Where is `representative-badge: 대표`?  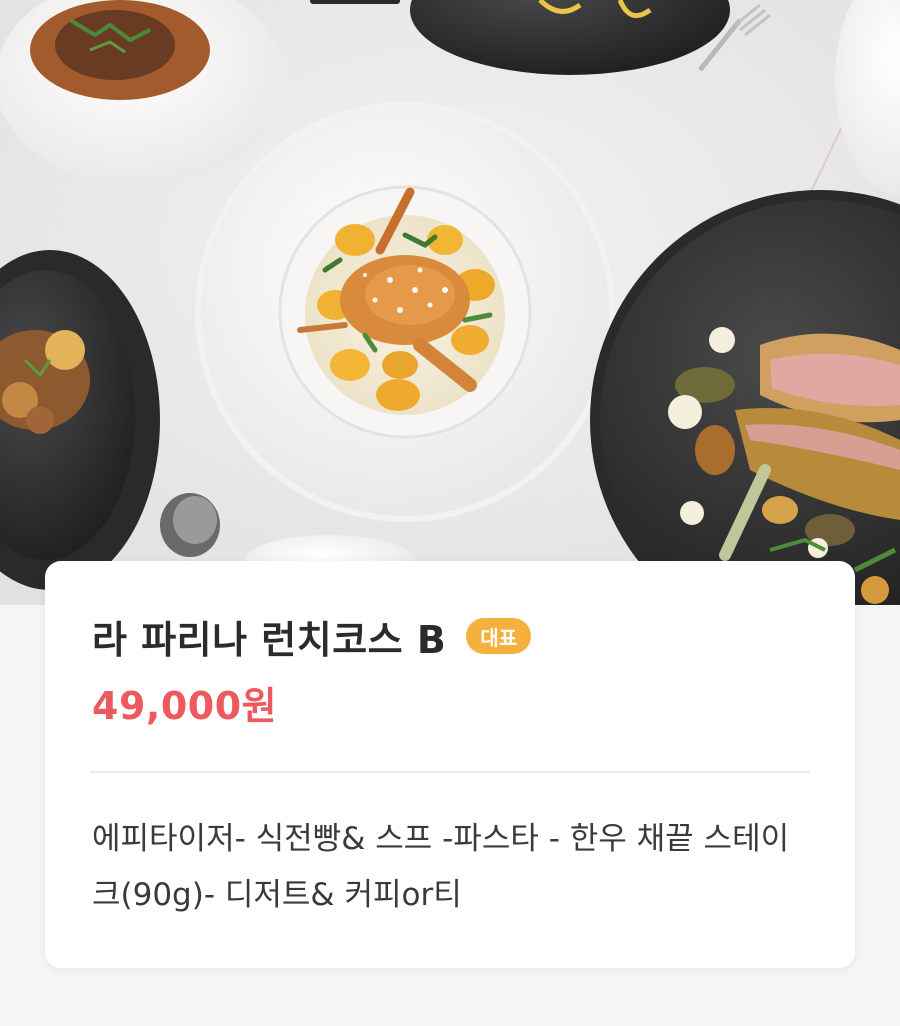 representative-badge: 대표 is located at coordinates (499, 636).